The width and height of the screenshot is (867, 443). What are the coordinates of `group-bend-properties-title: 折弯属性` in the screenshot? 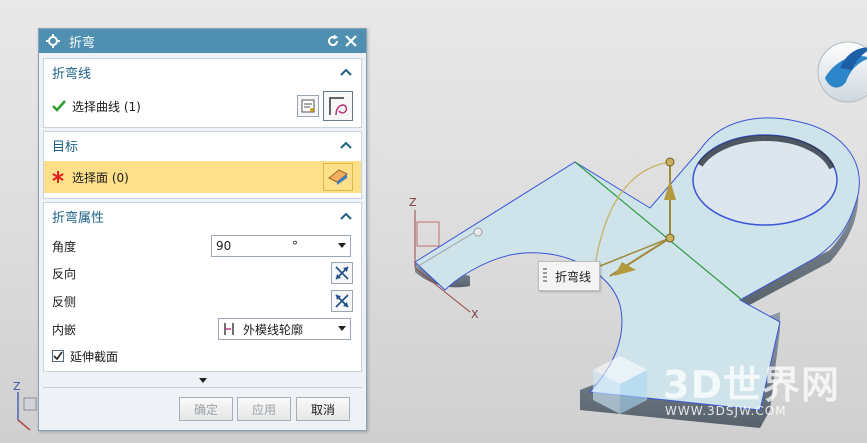 It's located at (78, 218).